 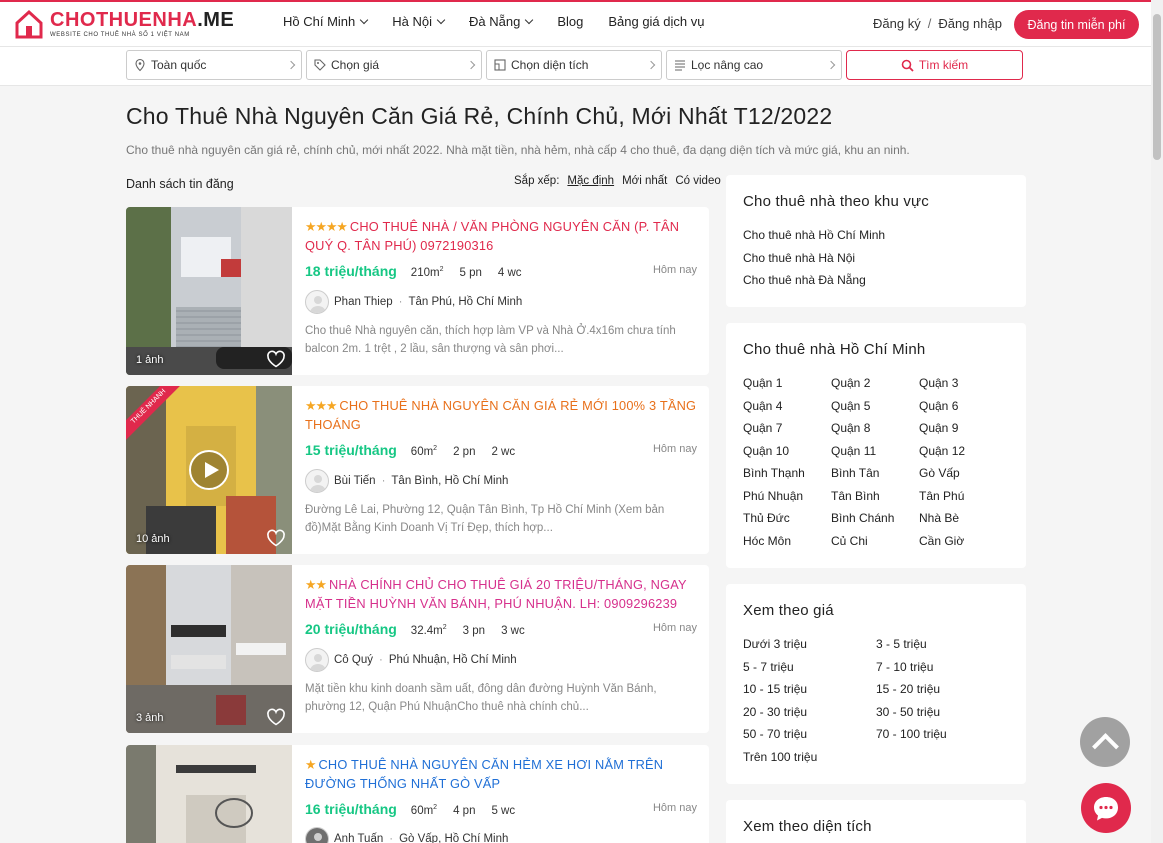 I want to click on post-listing-button: Đăng tin miễn phí, so click(x=1076, y=24).